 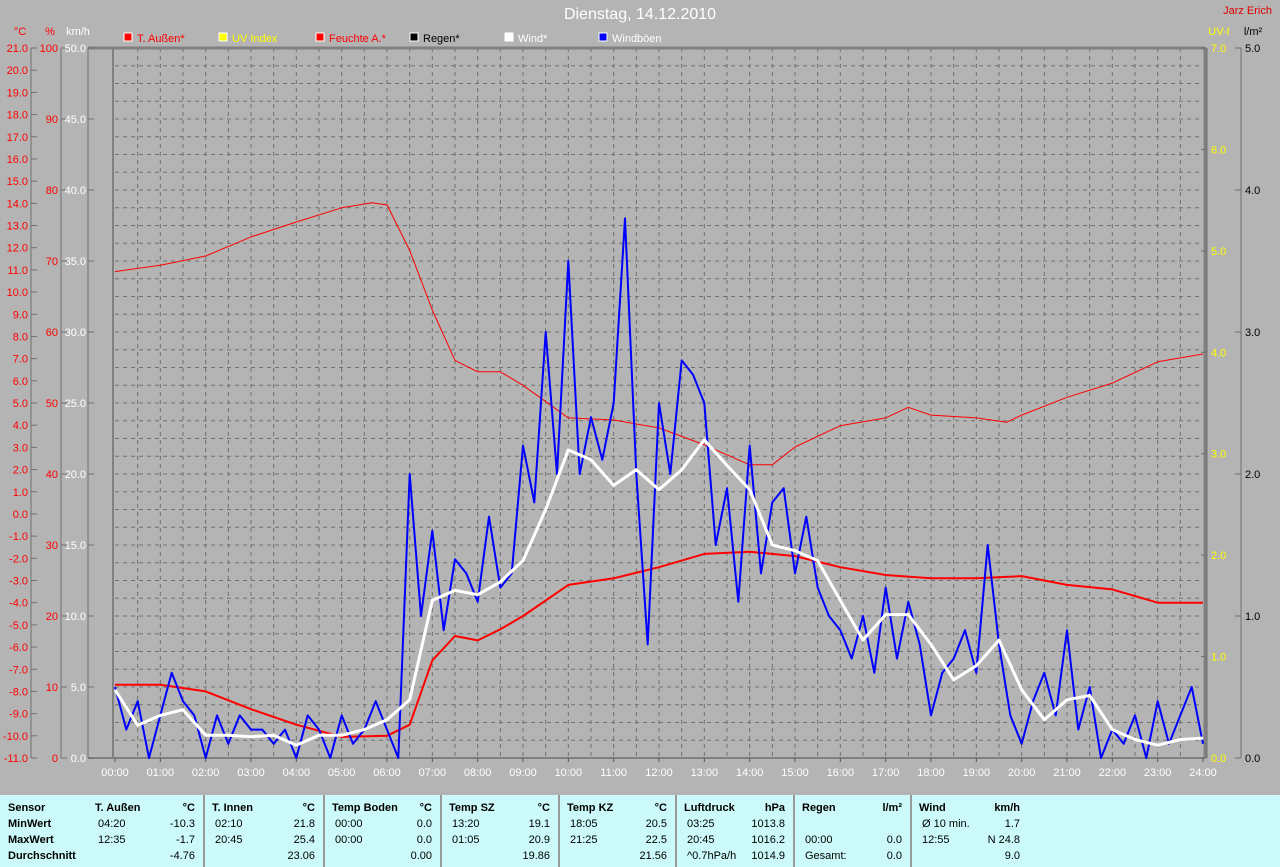 What do you see at coordinates (709, 808) in the screenshot?
I see `stats-header: Luftdruck` at bounding box center [709, 808].